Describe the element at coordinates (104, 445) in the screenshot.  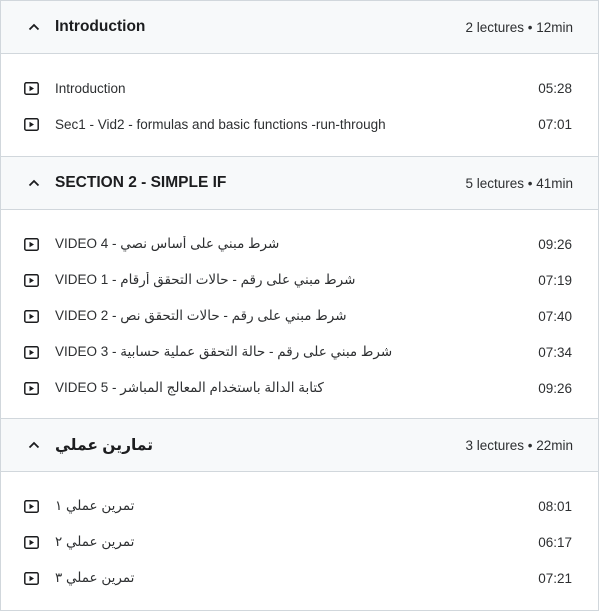
I see `section-title: تمارين عملي` at that location.